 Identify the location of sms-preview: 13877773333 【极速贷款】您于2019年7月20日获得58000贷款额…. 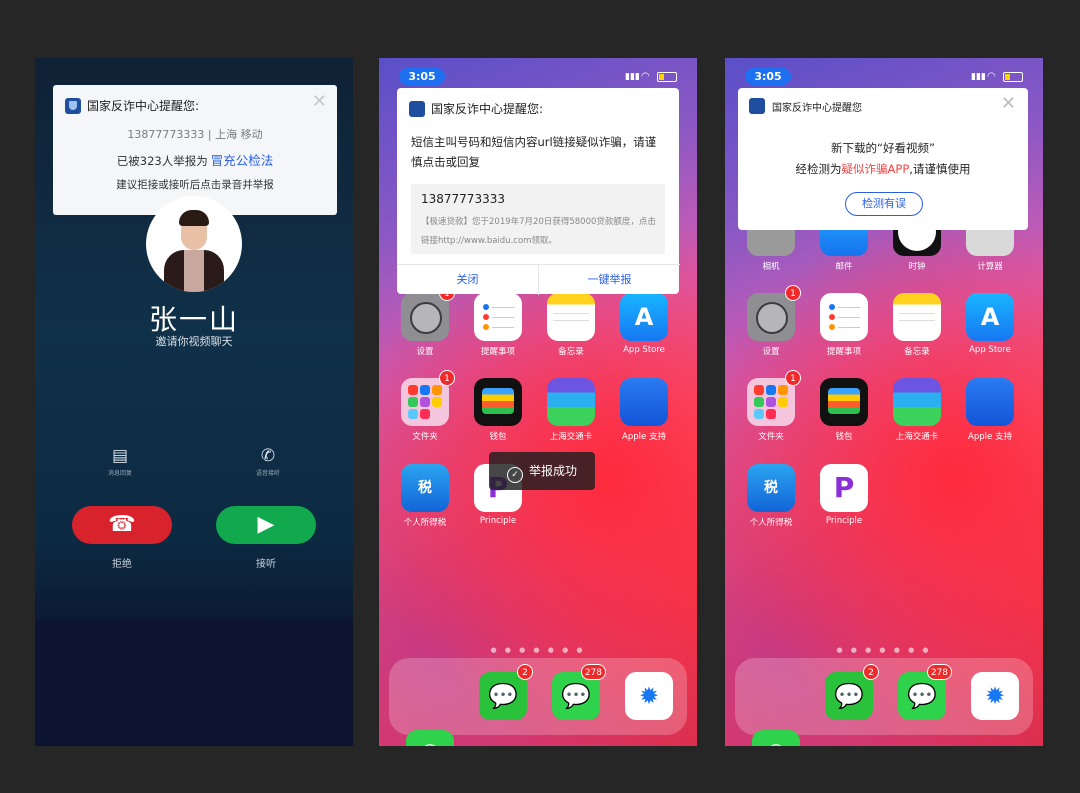
(538, 219).